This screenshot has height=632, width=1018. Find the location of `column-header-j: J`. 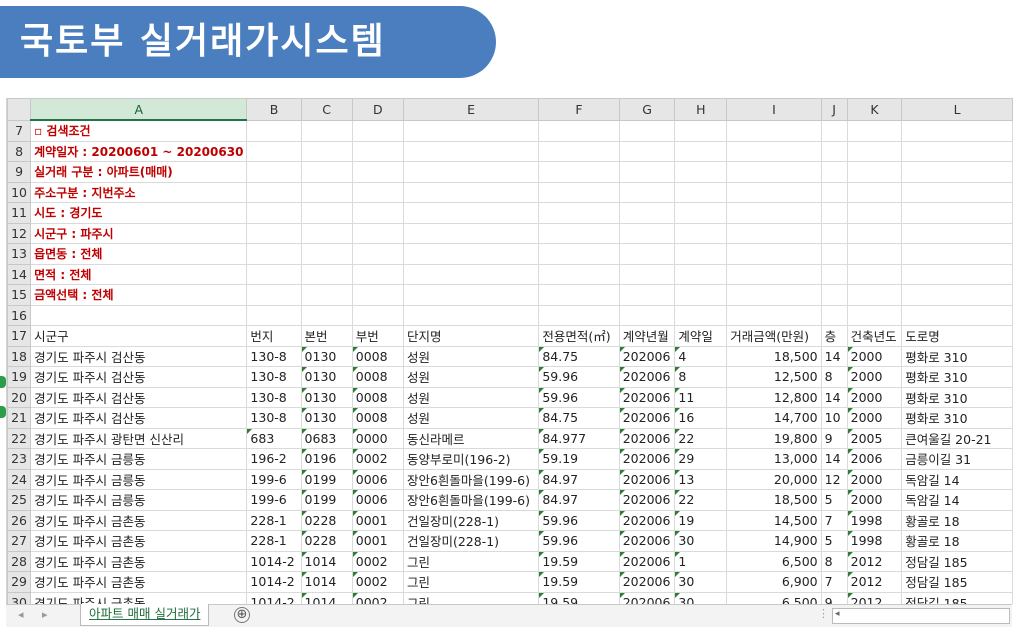

column-header-j: J is located at coordinates (834, 109).